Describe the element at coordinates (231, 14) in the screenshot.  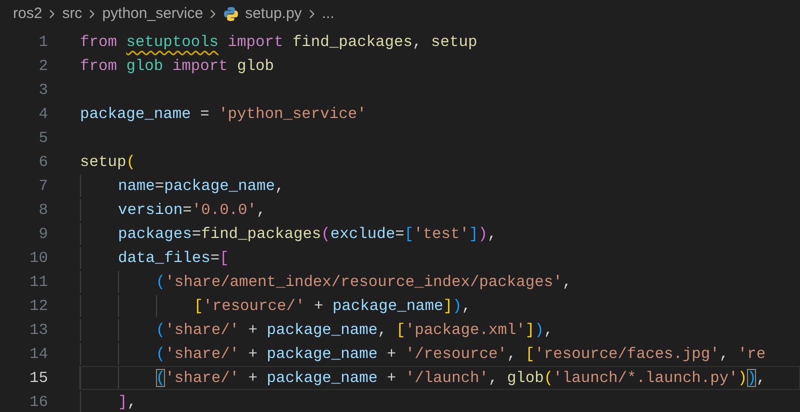
I see `python-file-icon` at that location.